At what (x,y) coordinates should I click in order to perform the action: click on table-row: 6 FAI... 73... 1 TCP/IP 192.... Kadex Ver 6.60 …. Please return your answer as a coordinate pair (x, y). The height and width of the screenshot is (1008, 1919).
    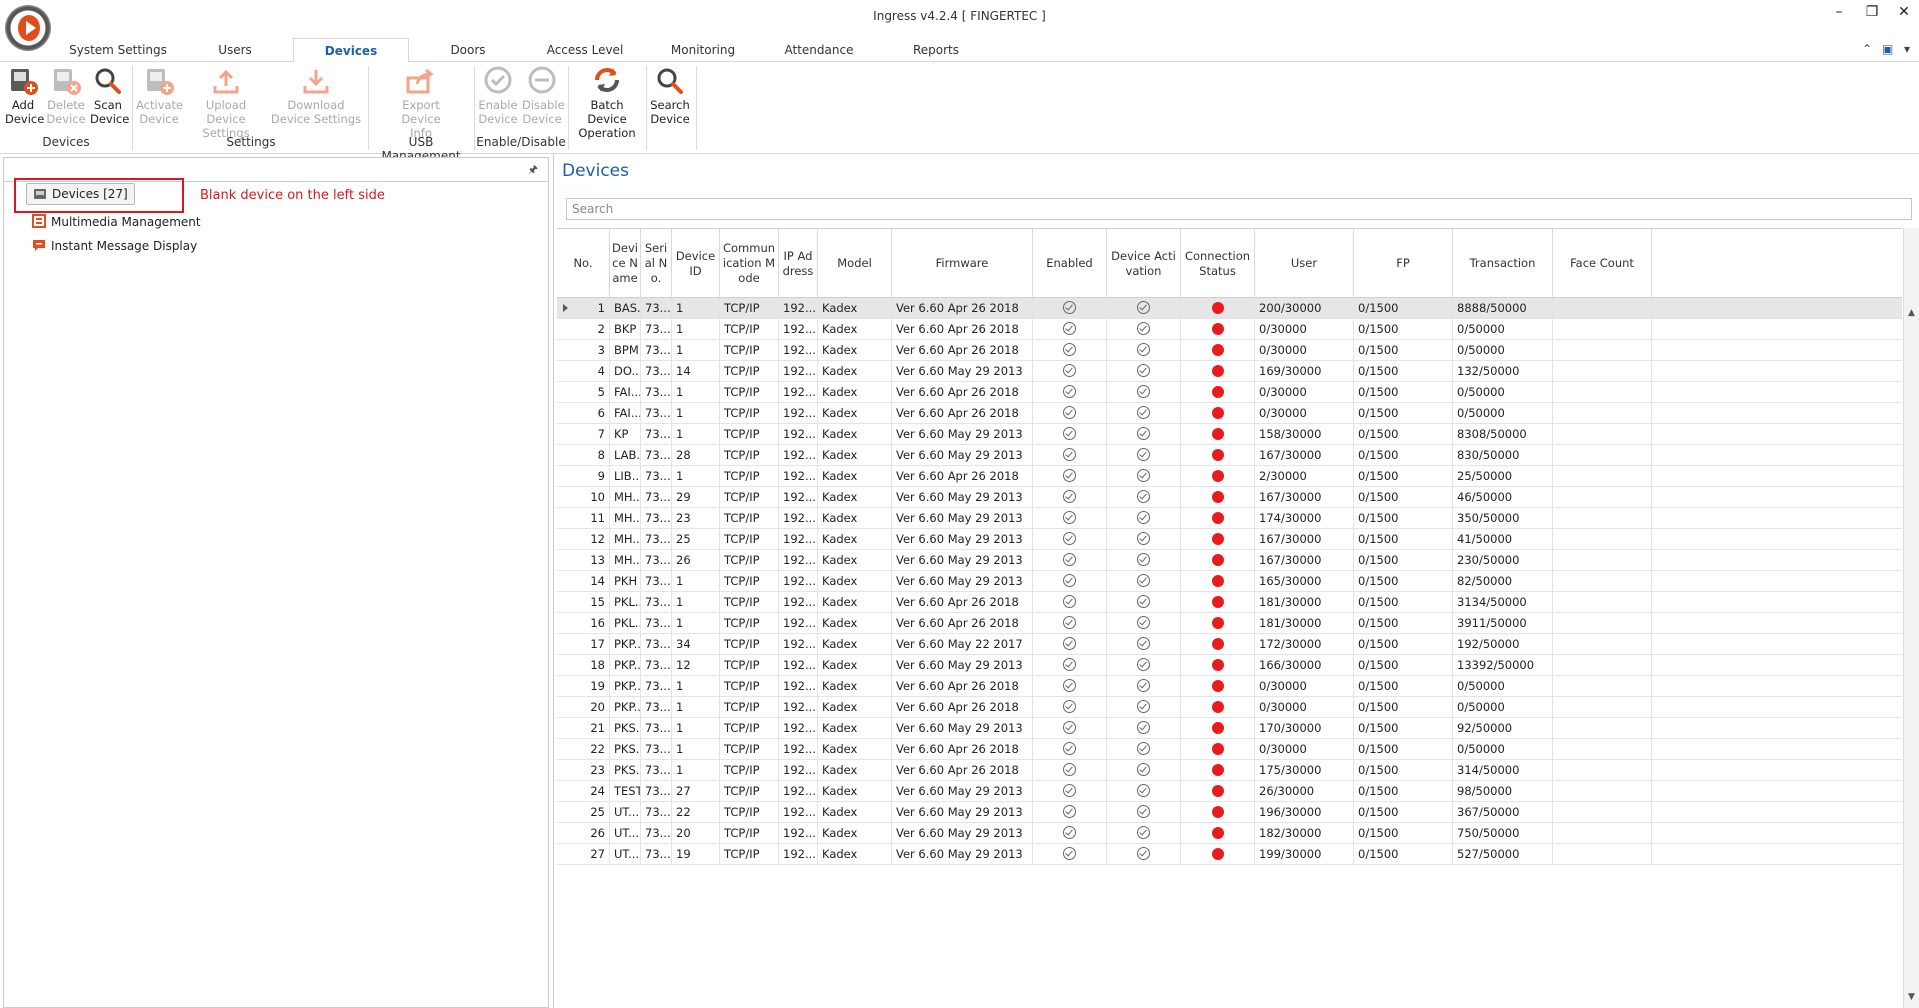
    Looking at the image, I should click on (1229, 413).